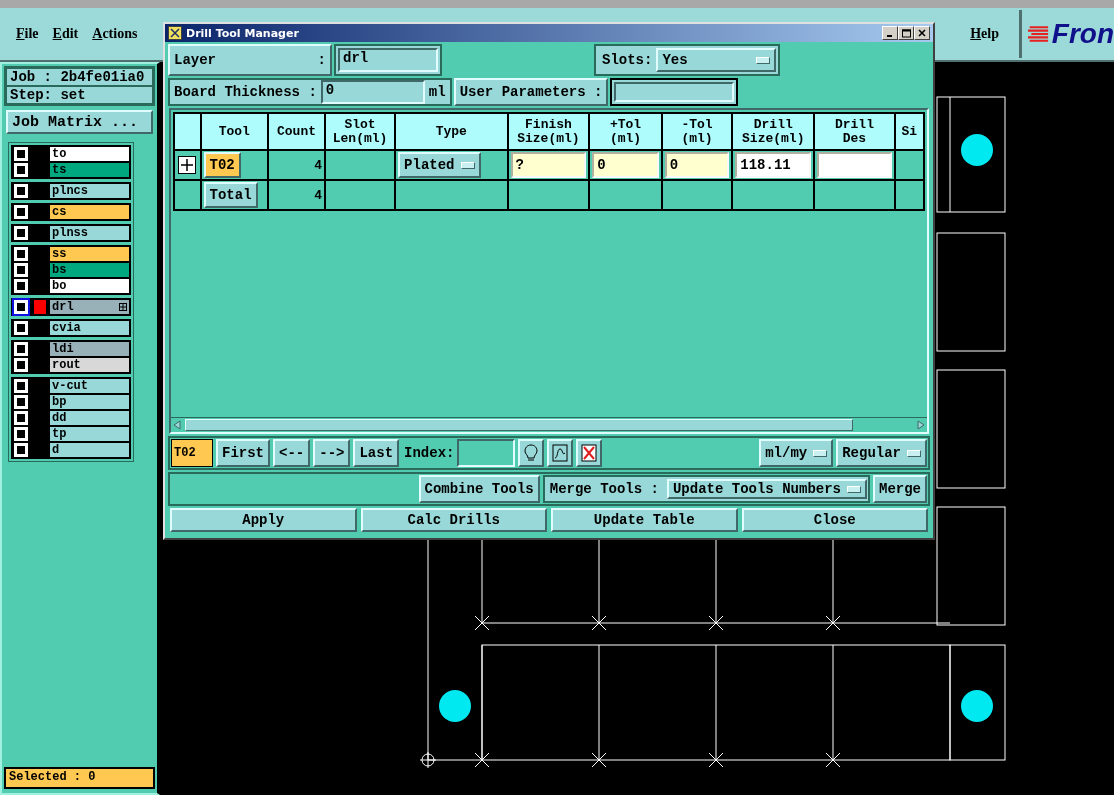 The width and height of the screenshot is (1114, 795). What do you see at coordinates (89, 286) in the screenshot?
I see `layer-name: bo` at bounding box center [89, 286].